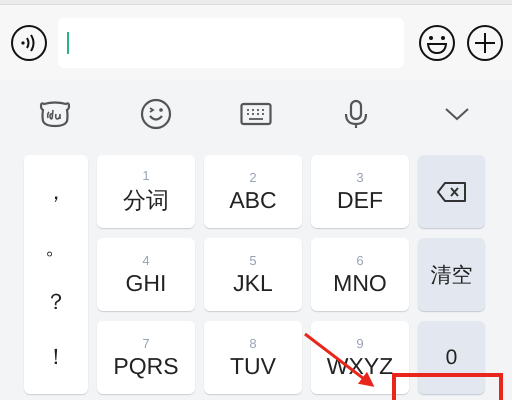 The height and width of the screenshot is (400, 512). What do you see at coordinates (56, 357) in the screenshot?
I see `punctuation-key: ！` at bounding box center [56, 357].